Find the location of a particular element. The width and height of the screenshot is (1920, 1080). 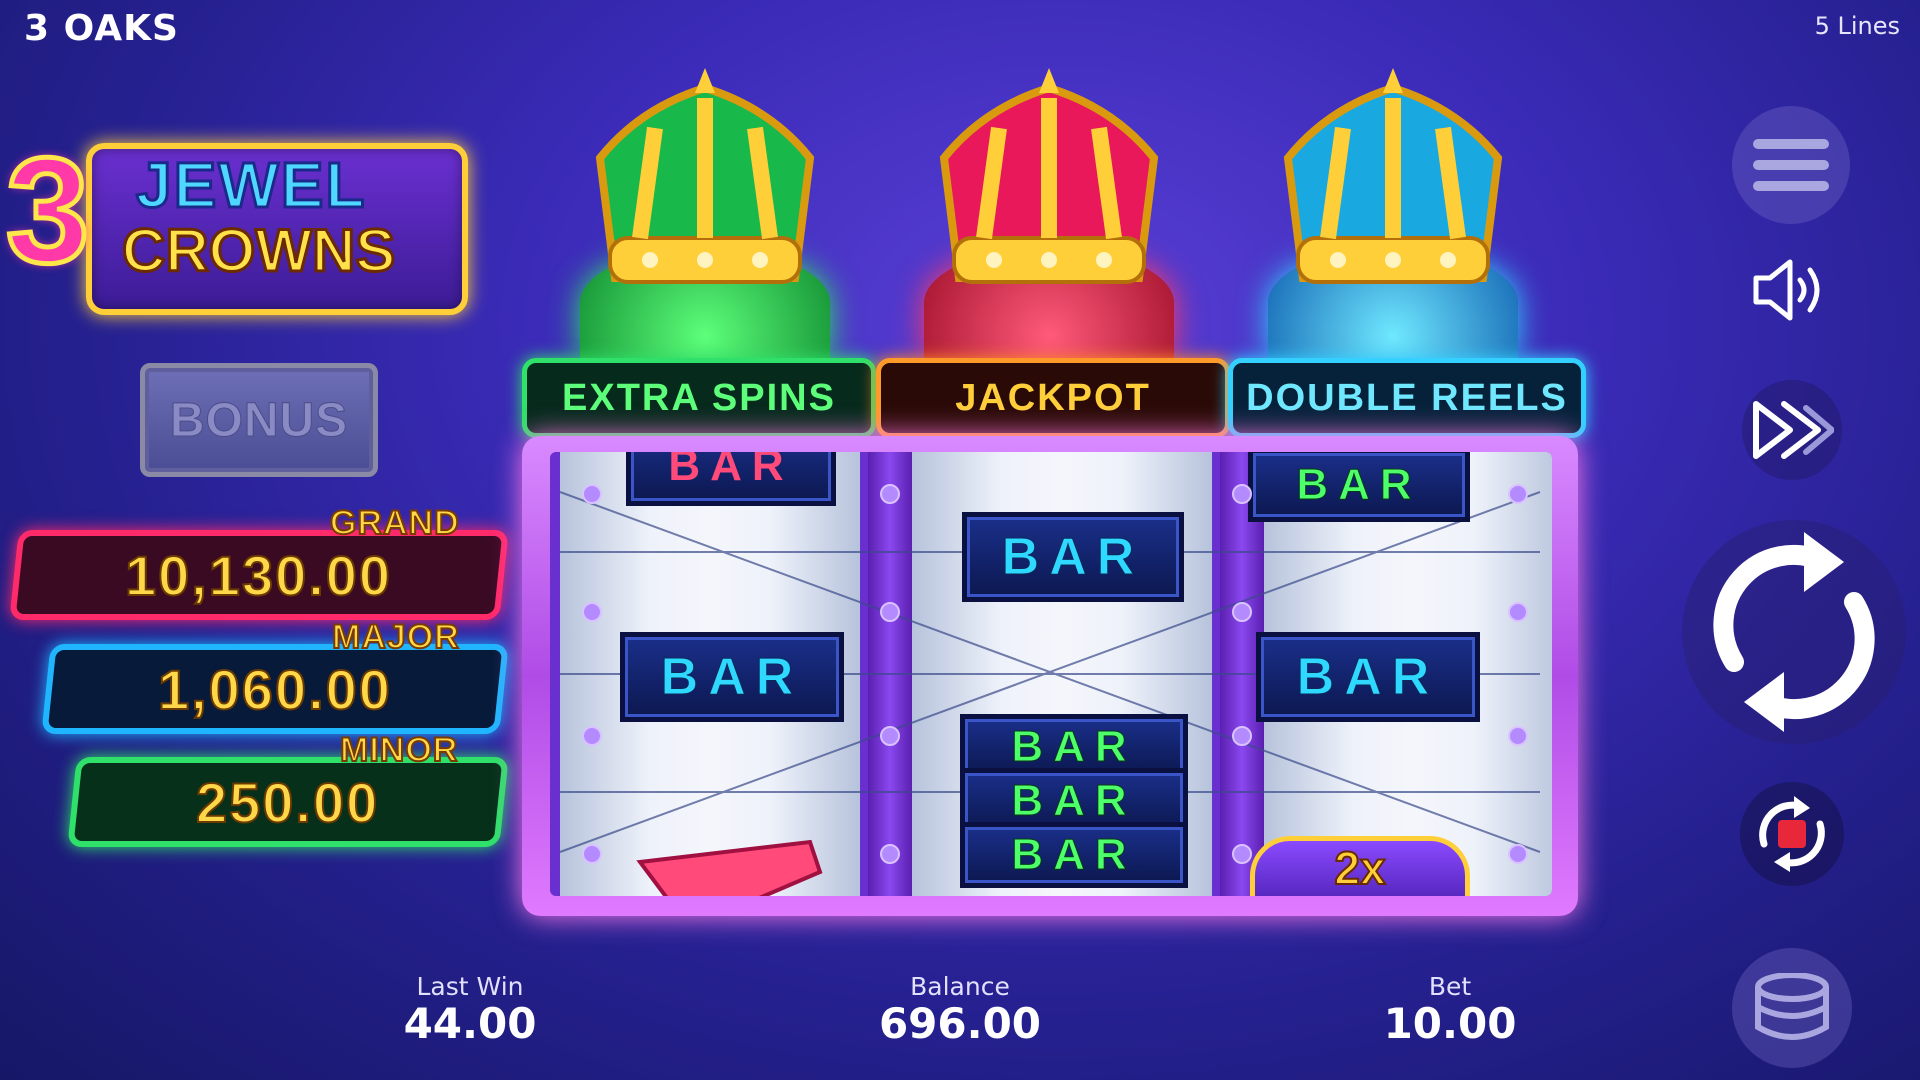

multiplier-symbol: 2x is located at coordinates (1360, 866).